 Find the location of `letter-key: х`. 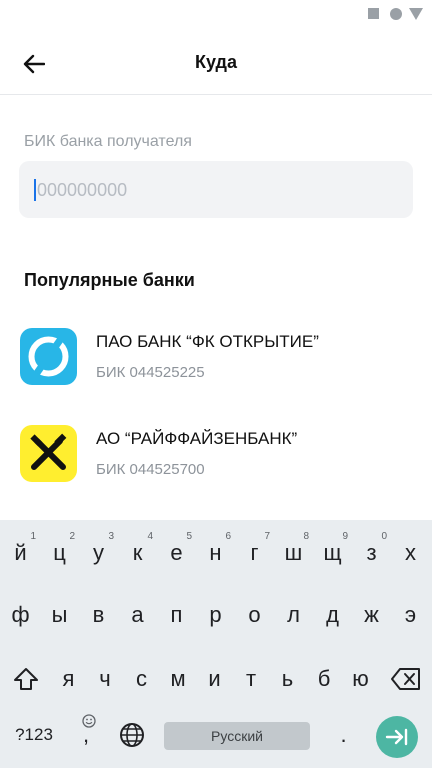

letter-key: х is located at coordinates (410, 553).